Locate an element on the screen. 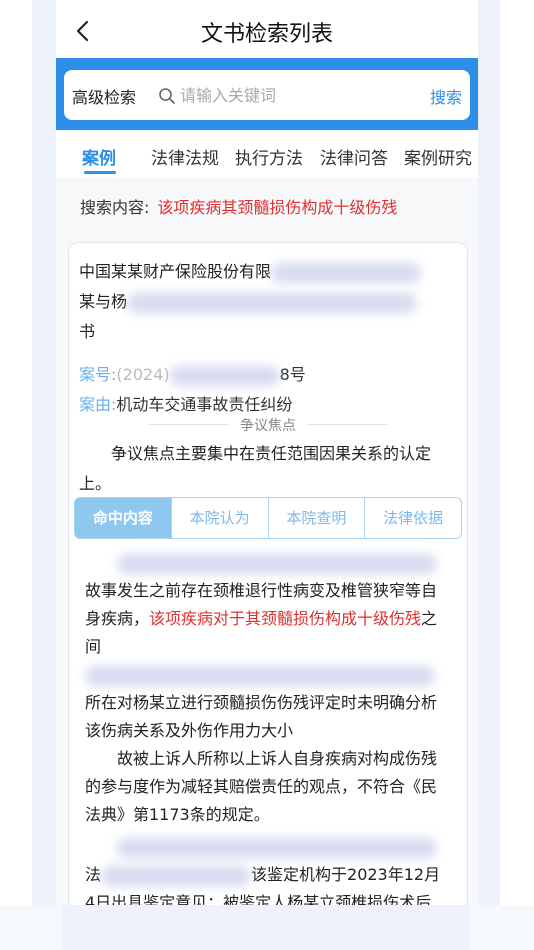 The width and height of the screenshot is (534, 950). tab-enforcement: 执行方法 is located at coordinates (269, 156).